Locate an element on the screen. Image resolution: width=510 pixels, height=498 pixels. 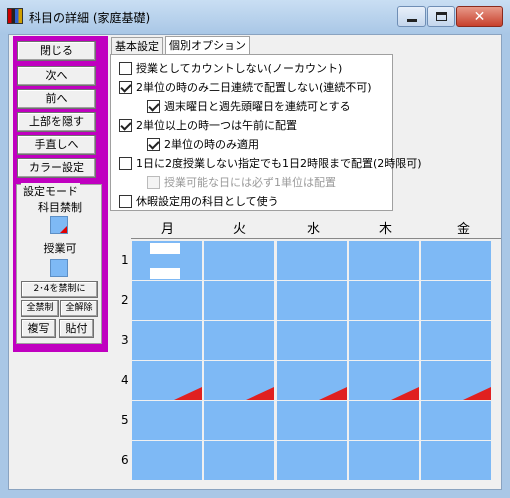
option-two-unit-only: 2単位の時のみ適用 is located at coordinates (203, 144).